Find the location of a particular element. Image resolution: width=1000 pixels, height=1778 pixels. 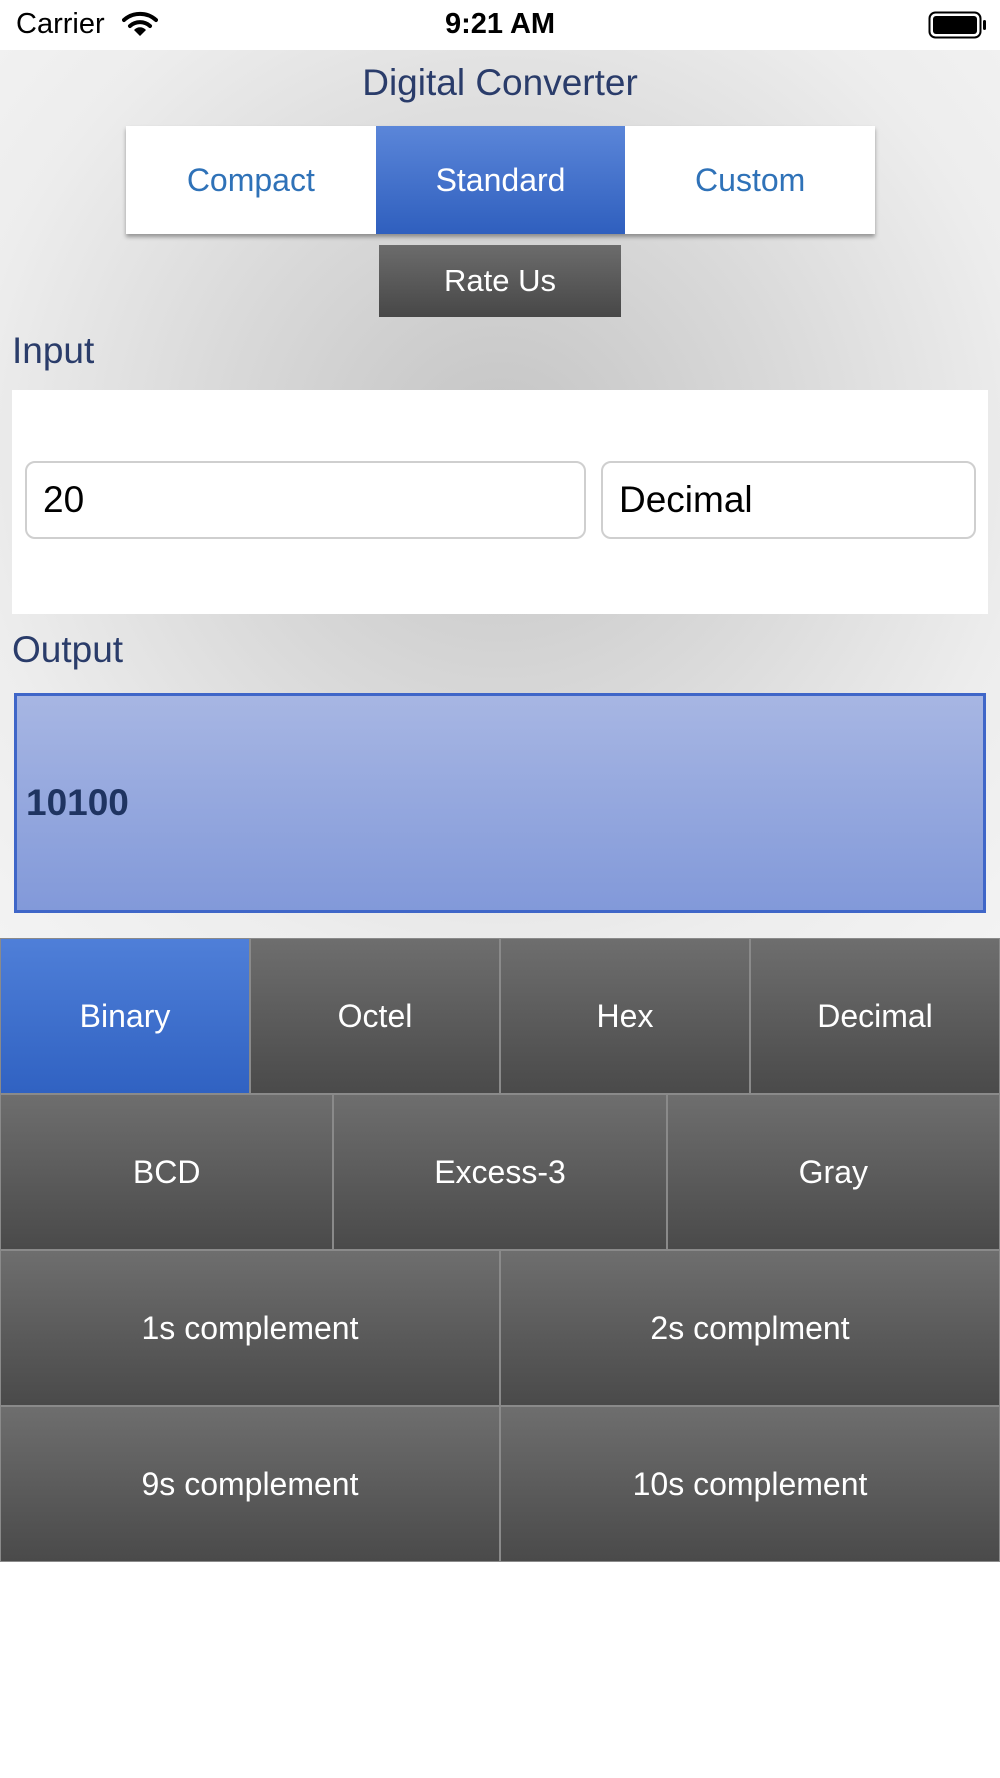

app-title: Digital Converter is located at coordinates (500, 82).